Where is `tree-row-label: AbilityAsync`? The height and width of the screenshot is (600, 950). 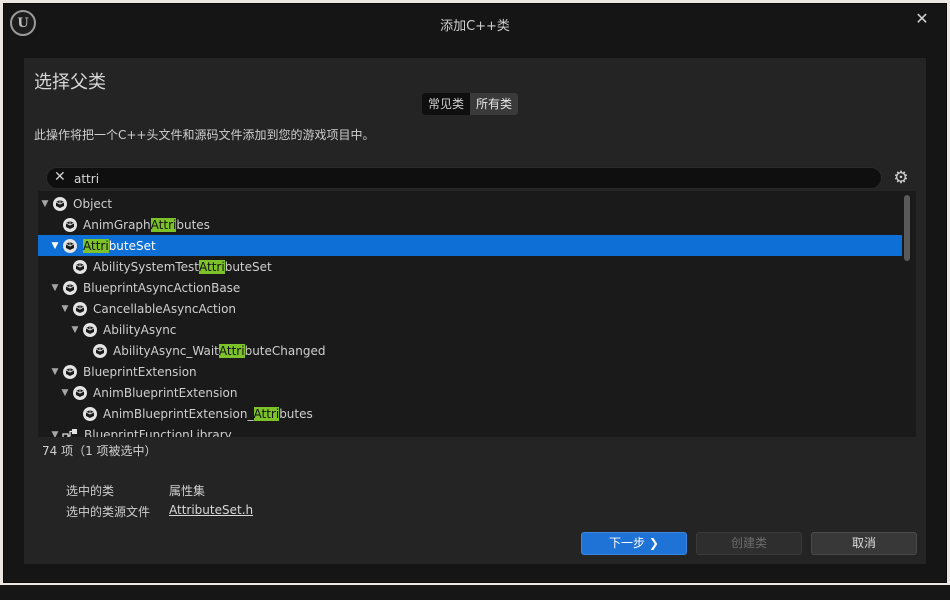 tree-row-label: AbilityAsync is located at coordinates (139, 330).